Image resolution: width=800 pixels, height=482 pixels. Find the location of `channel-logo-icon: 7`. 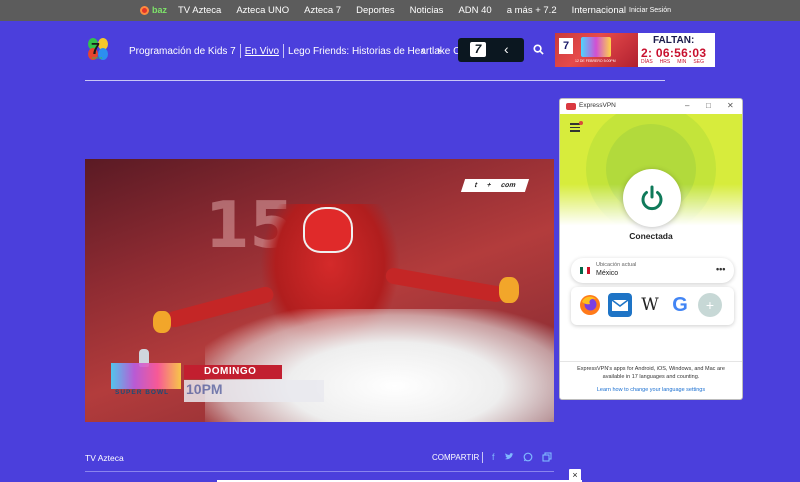

channel-logo-icon: 7 is located at coordinates (478, 49).